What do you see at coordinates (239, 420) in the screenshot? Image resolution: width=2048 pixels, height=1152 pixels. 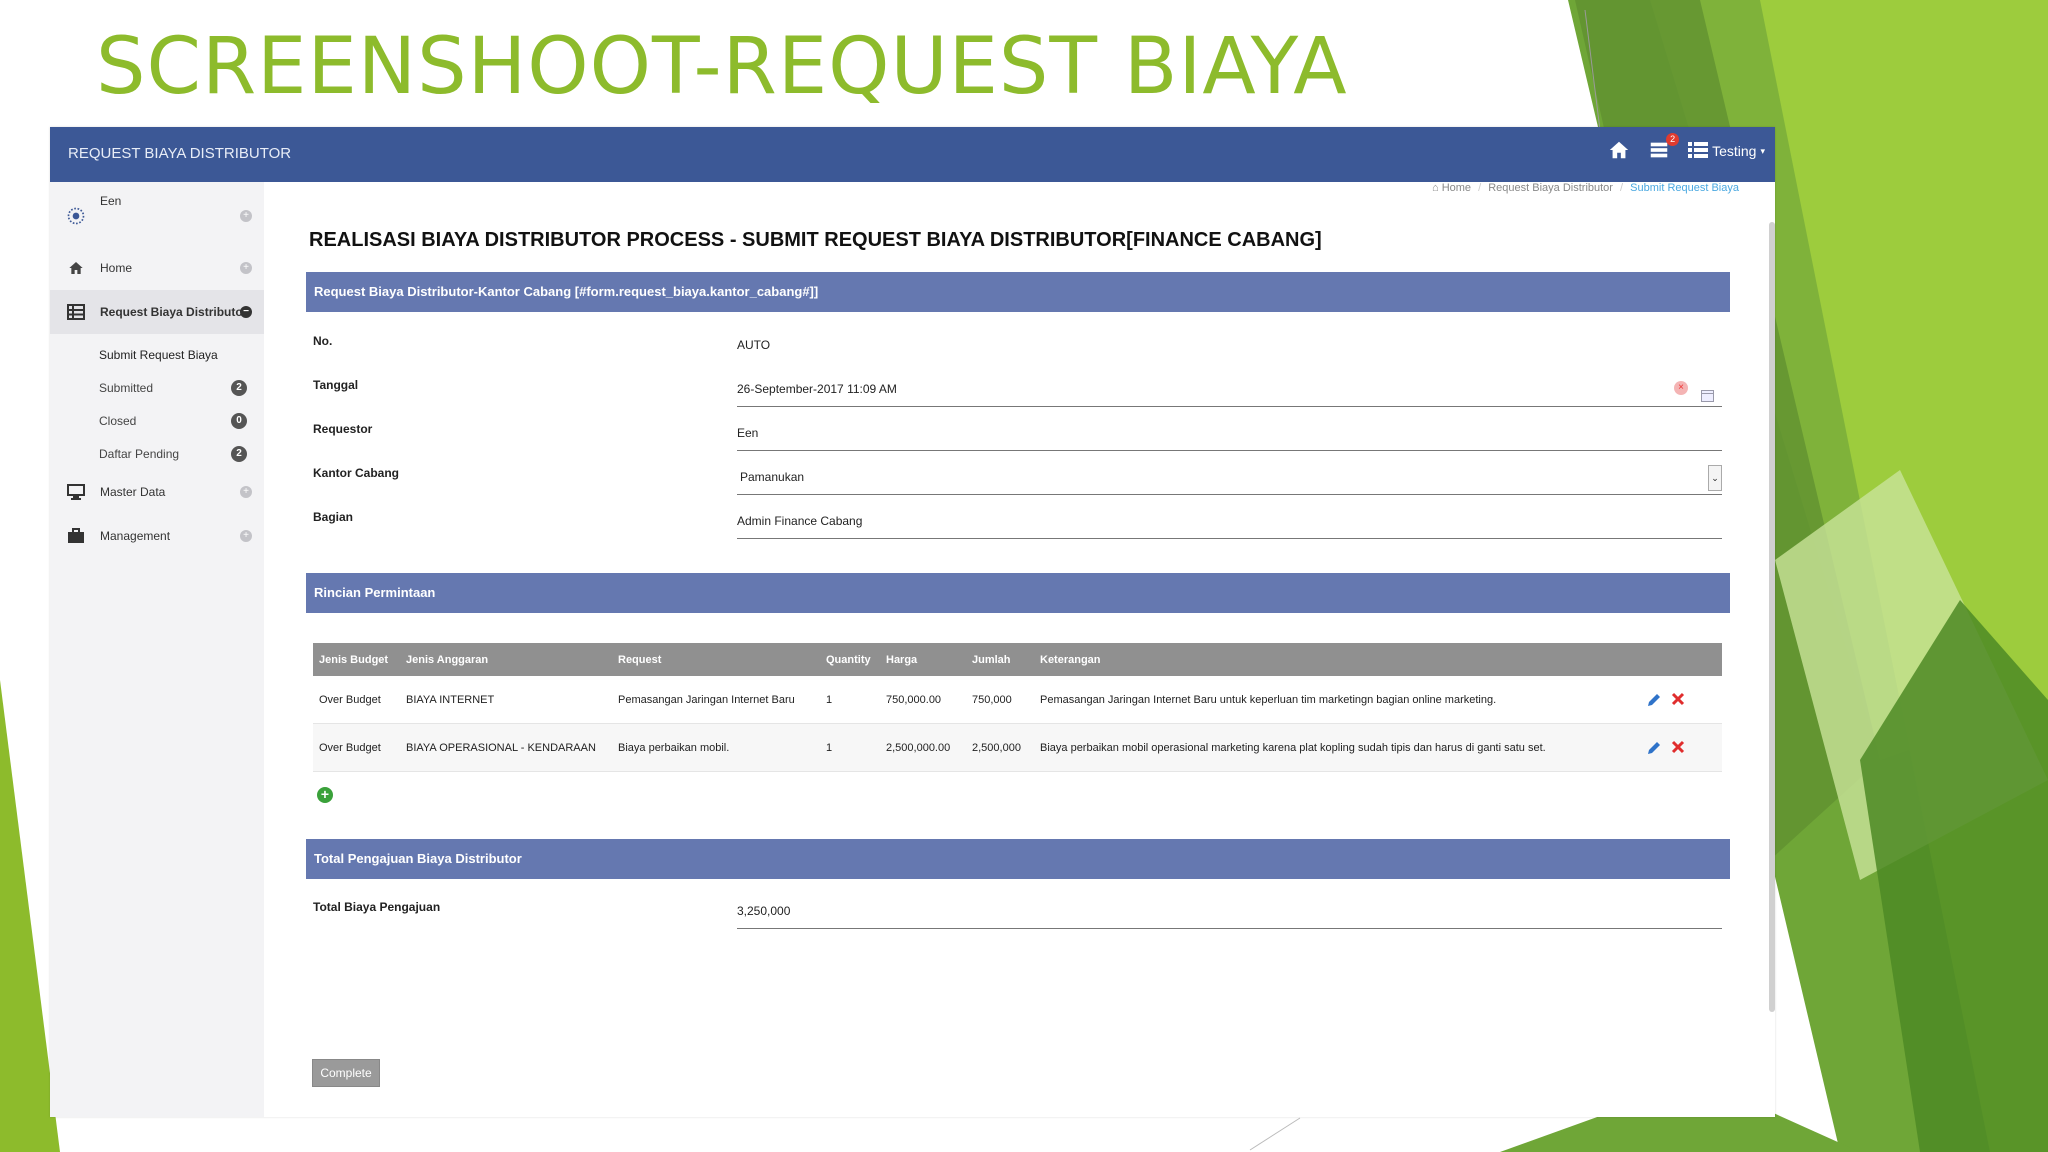 I see `count-badge: 0` at bounding box center [239, 420].